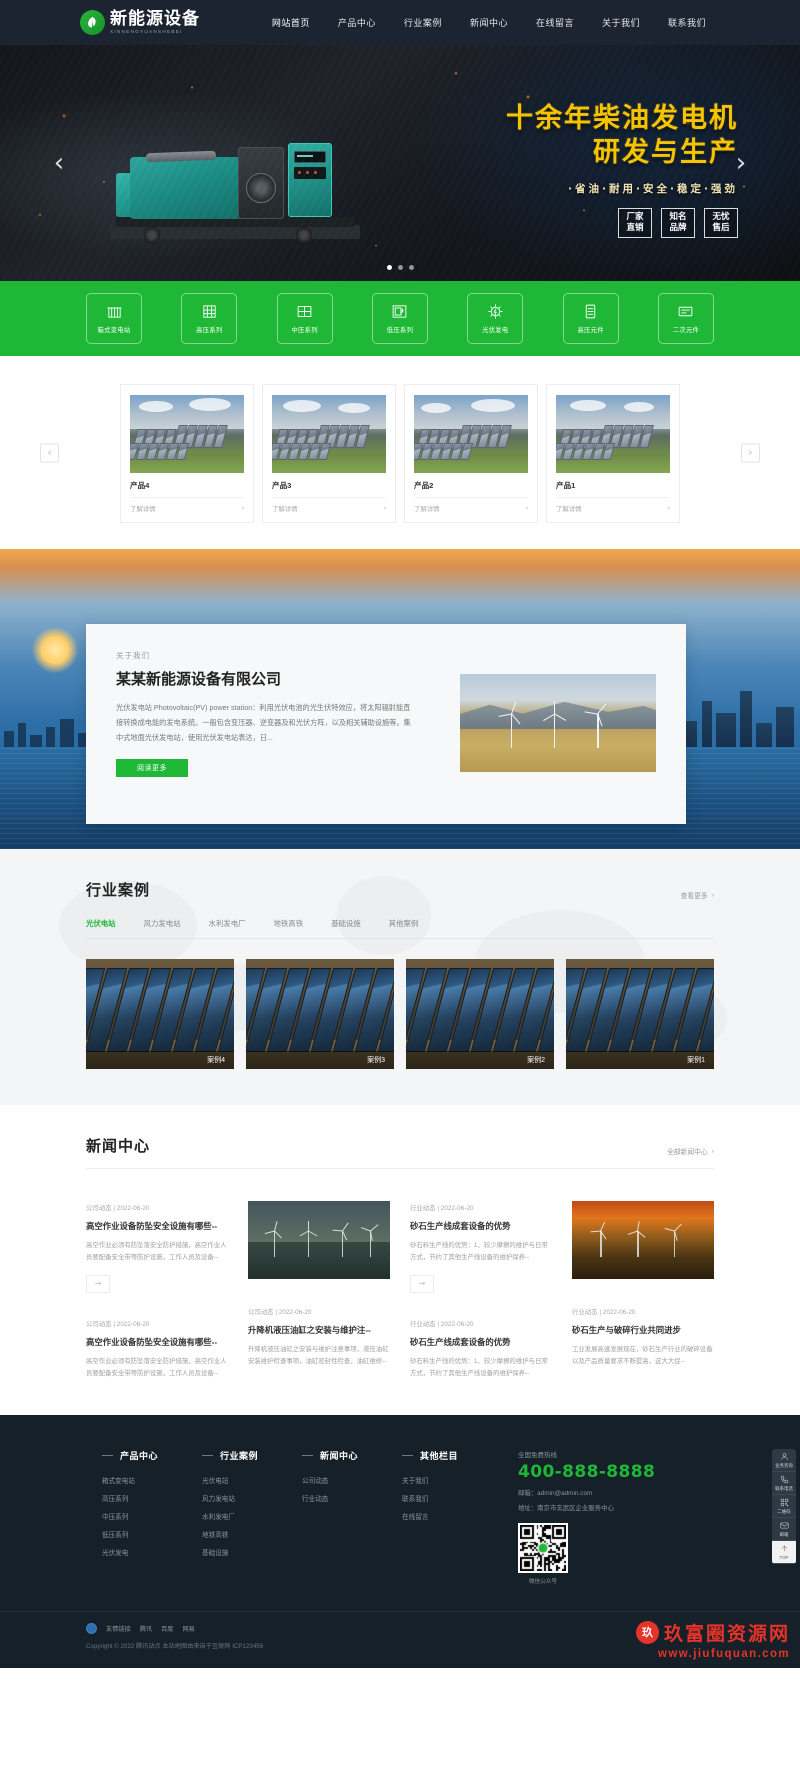 This screenshot has width=800, height=1781. What do you see at coordinates (784, 1529) in the screenshot?
I see `side-mail-button: 邮箱` at bounding box center [784, 1529].